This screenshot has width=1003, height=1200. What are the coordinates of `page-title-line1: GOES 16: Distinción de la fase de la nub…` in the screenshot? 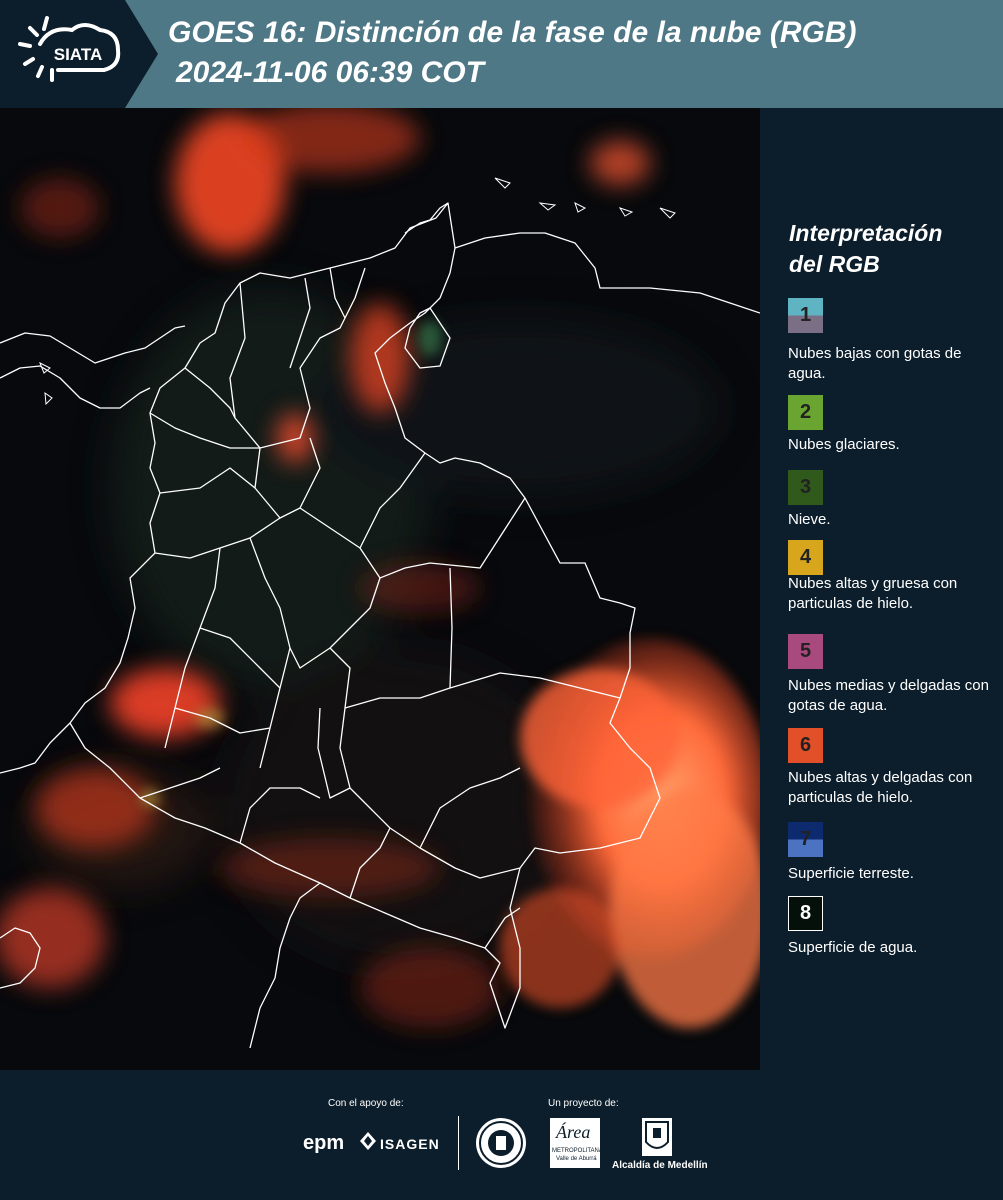 It's located at (512, 32).